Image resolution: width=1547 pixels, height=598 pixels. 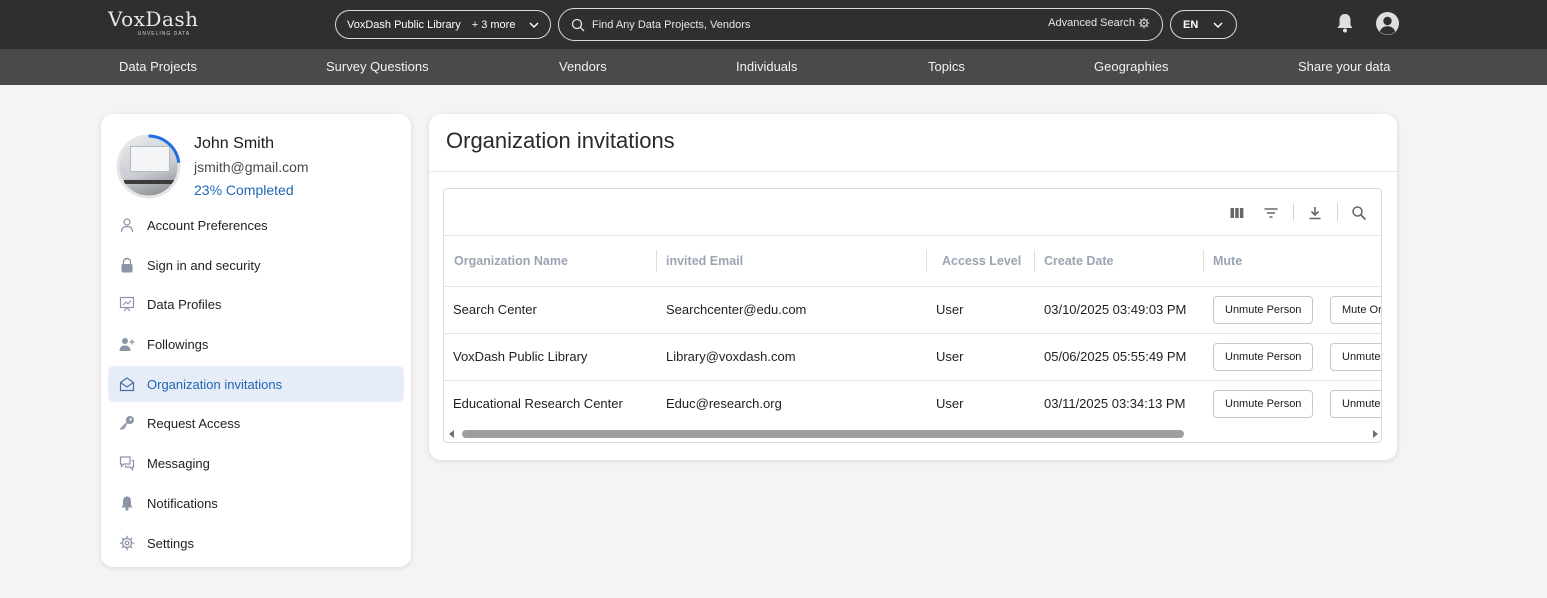 What do you see at coordinates (127, 345) in the screenshot?
I see `person-plus-icon` at bounding box center [127, 345].